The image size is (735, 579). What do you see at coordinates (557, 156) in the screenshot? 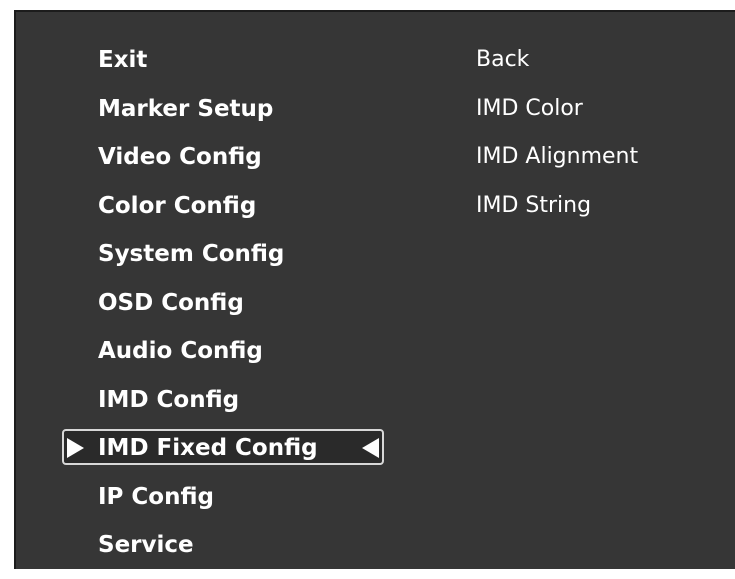
I see `submenu-item-label: IMD Alignment` at bounding box center [557, 156].